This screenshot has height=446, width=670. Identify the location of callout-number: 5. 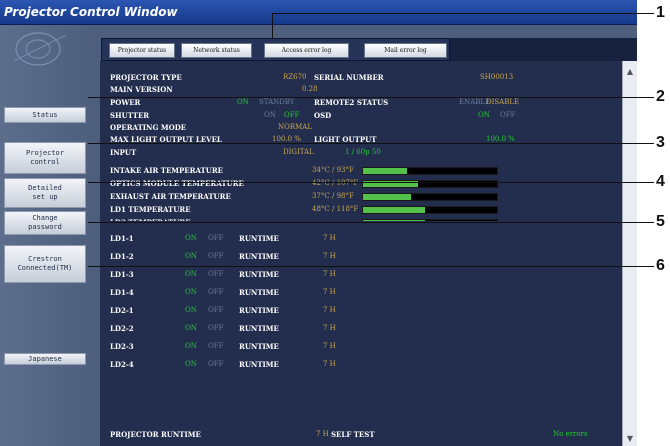
(660, 221).